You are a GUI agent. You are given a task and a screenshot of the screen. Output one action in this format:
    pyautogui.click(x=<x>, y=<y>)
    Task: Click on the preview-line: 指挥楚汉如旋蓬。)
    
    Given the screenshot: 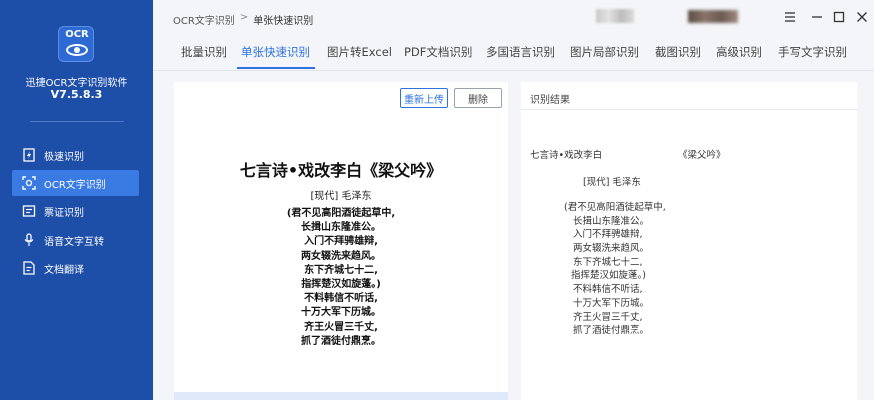 What is the action you would take?
    pyautogui.click(x=341, y=284)
    